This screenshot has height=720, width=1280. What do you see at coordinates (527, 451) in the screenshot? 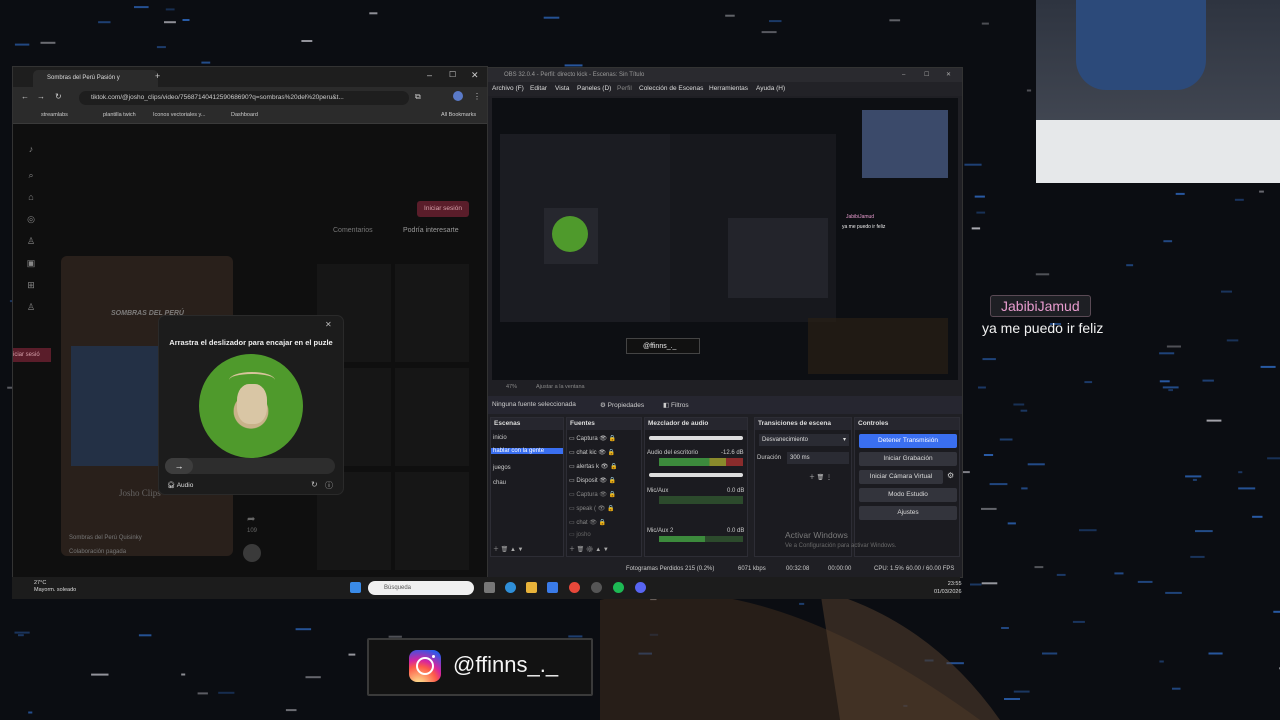
I see `scene-item-selected: hablar con la gente` at bounding box center [527, 451].